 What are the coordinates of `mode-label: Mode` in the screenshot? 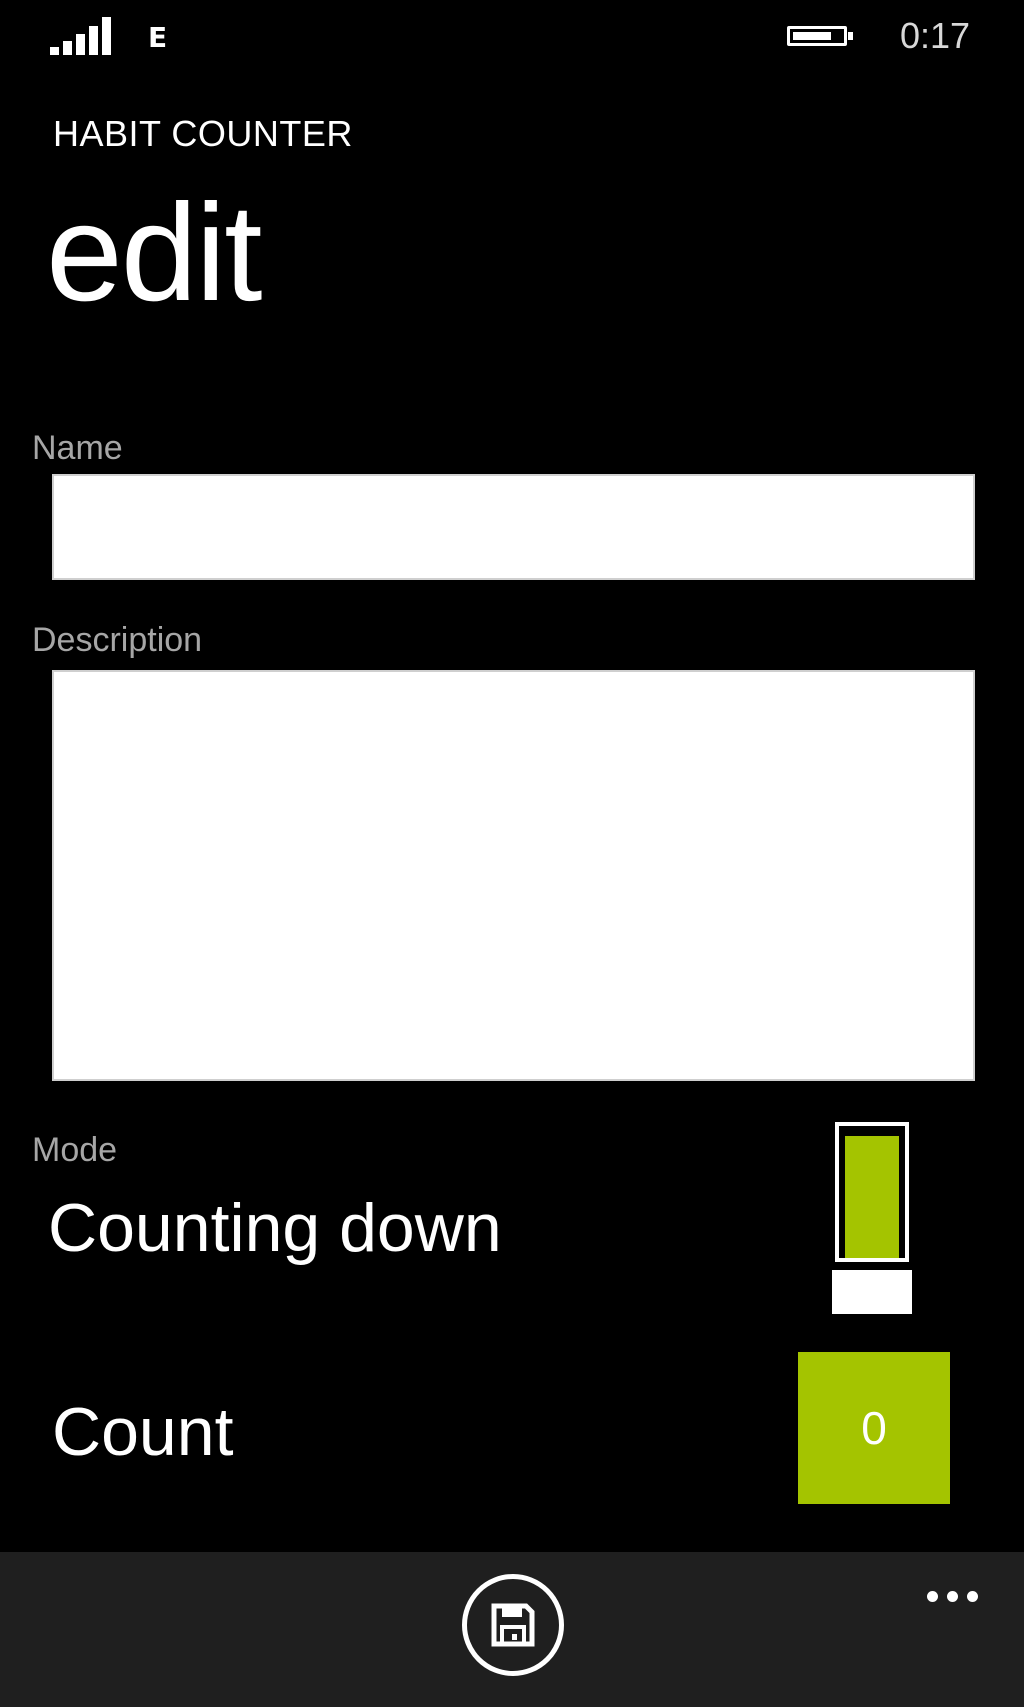 It's located at (75, 1150).